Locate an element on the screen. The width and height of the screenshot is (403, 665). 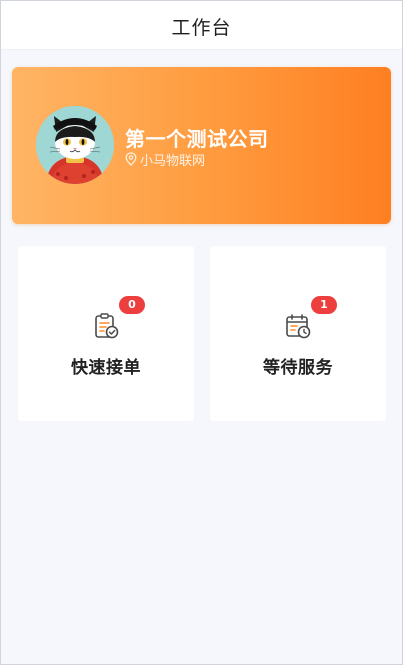
cat-avatar-icon is located at coordinates (75, 145).